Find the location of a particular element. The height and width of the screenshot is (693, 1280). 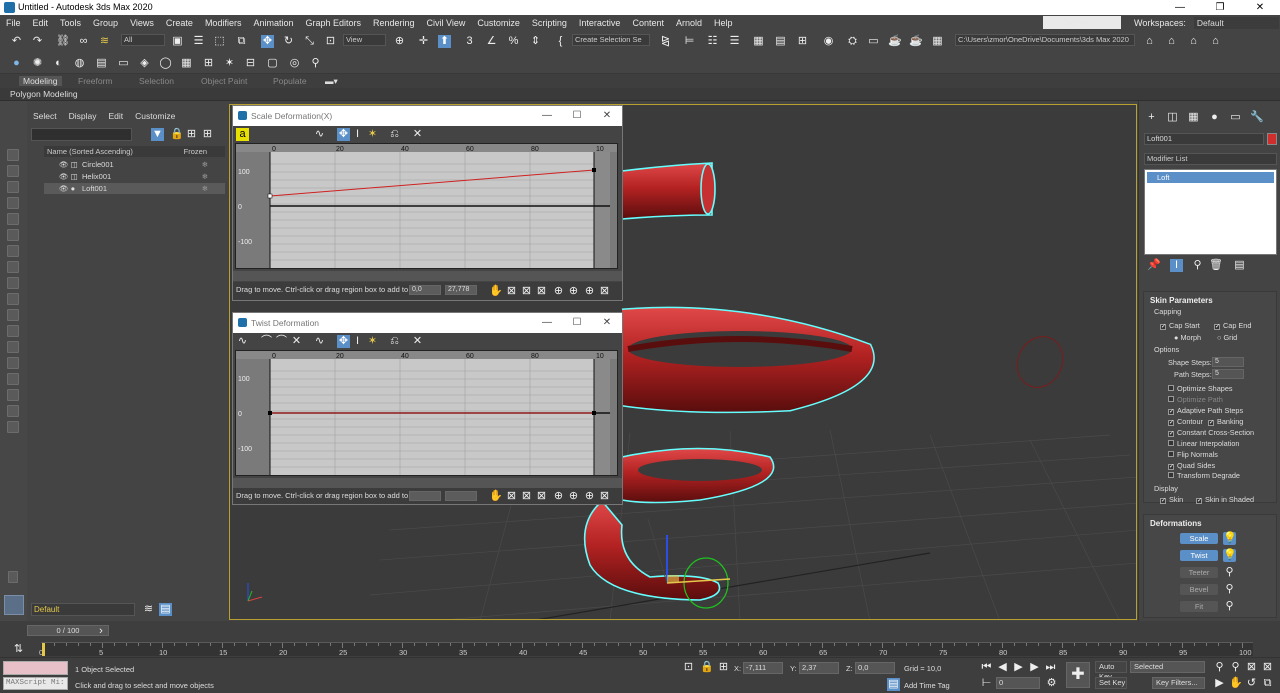

pan-view-icon: ✋ is located at coordinates (1236, 683).